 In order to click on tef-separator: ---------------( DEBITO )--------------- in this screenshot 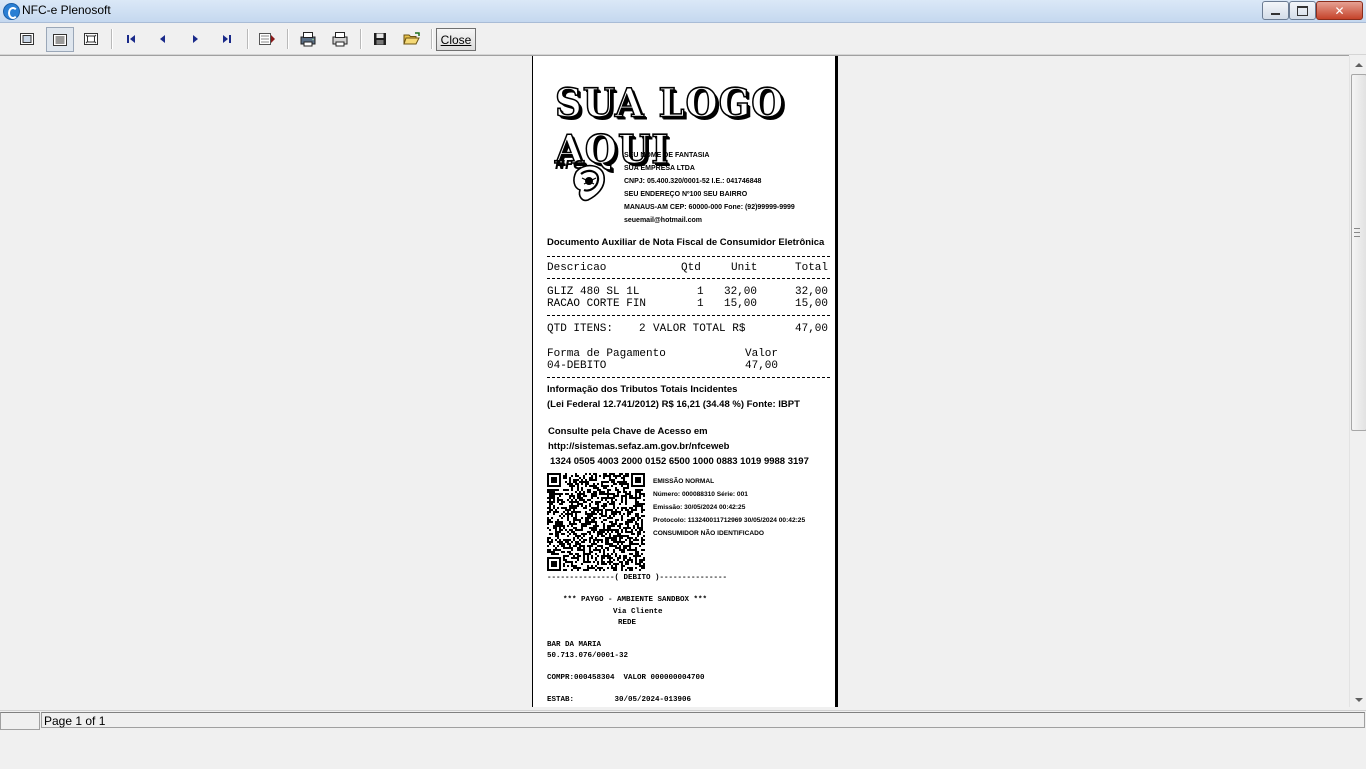, I will do `click(637, 578)`.